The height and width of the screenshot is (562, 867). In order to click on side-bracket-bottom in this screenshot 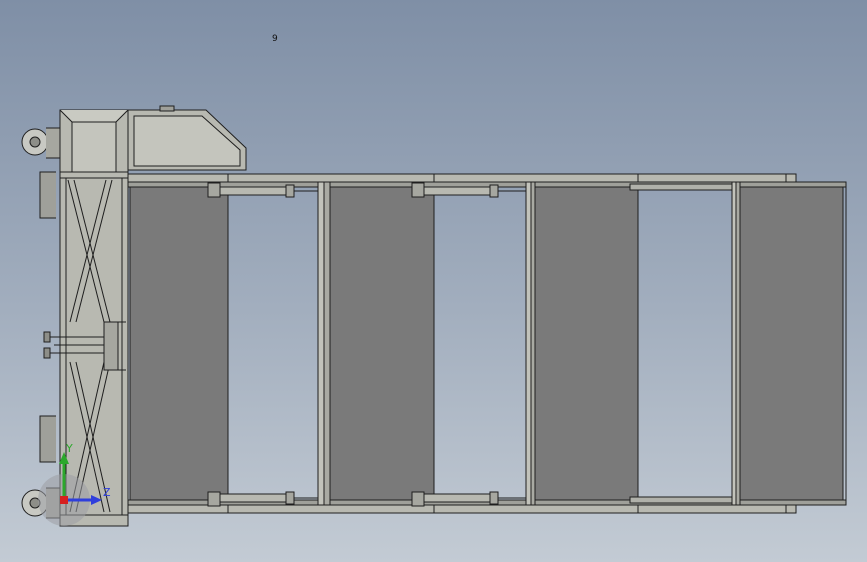, I will do `click(47, 439)`.